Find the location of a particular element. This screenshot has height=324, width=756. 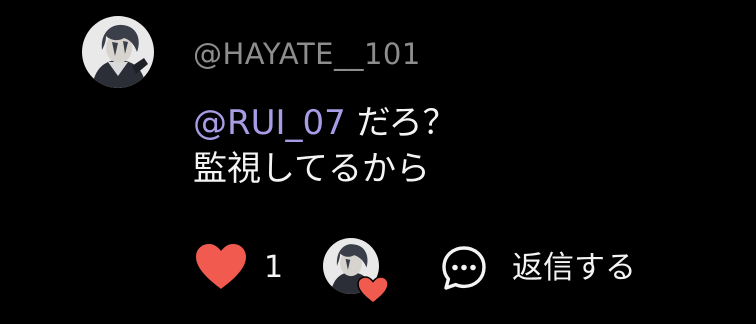

comment-line-1: @RUI_07 だろ？ is located at coordinates (325, 123).